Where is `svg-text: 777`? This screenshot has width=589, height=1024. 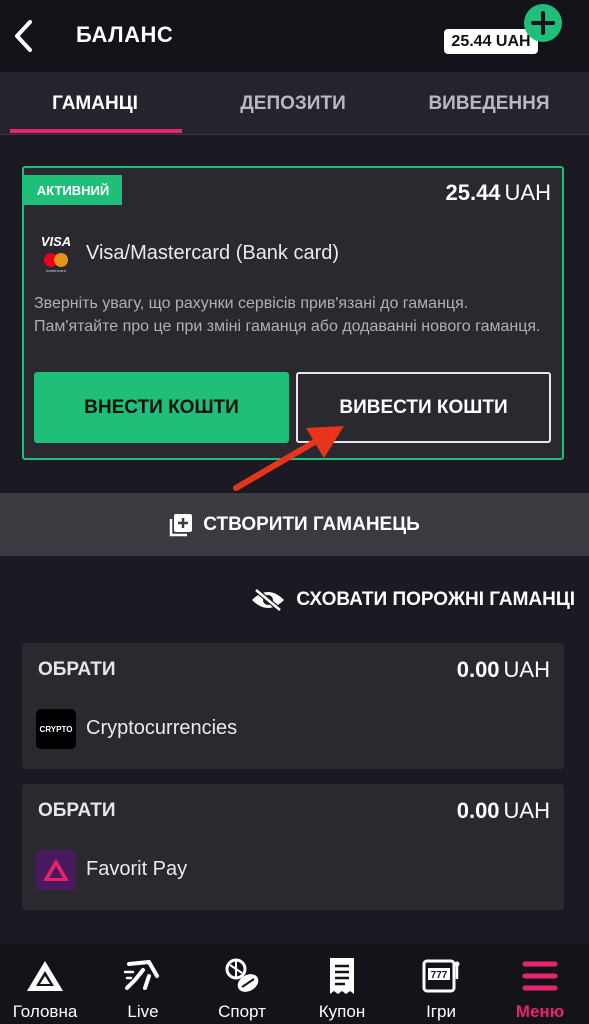
svg-text: 777 is located at coordinates (439, 975).